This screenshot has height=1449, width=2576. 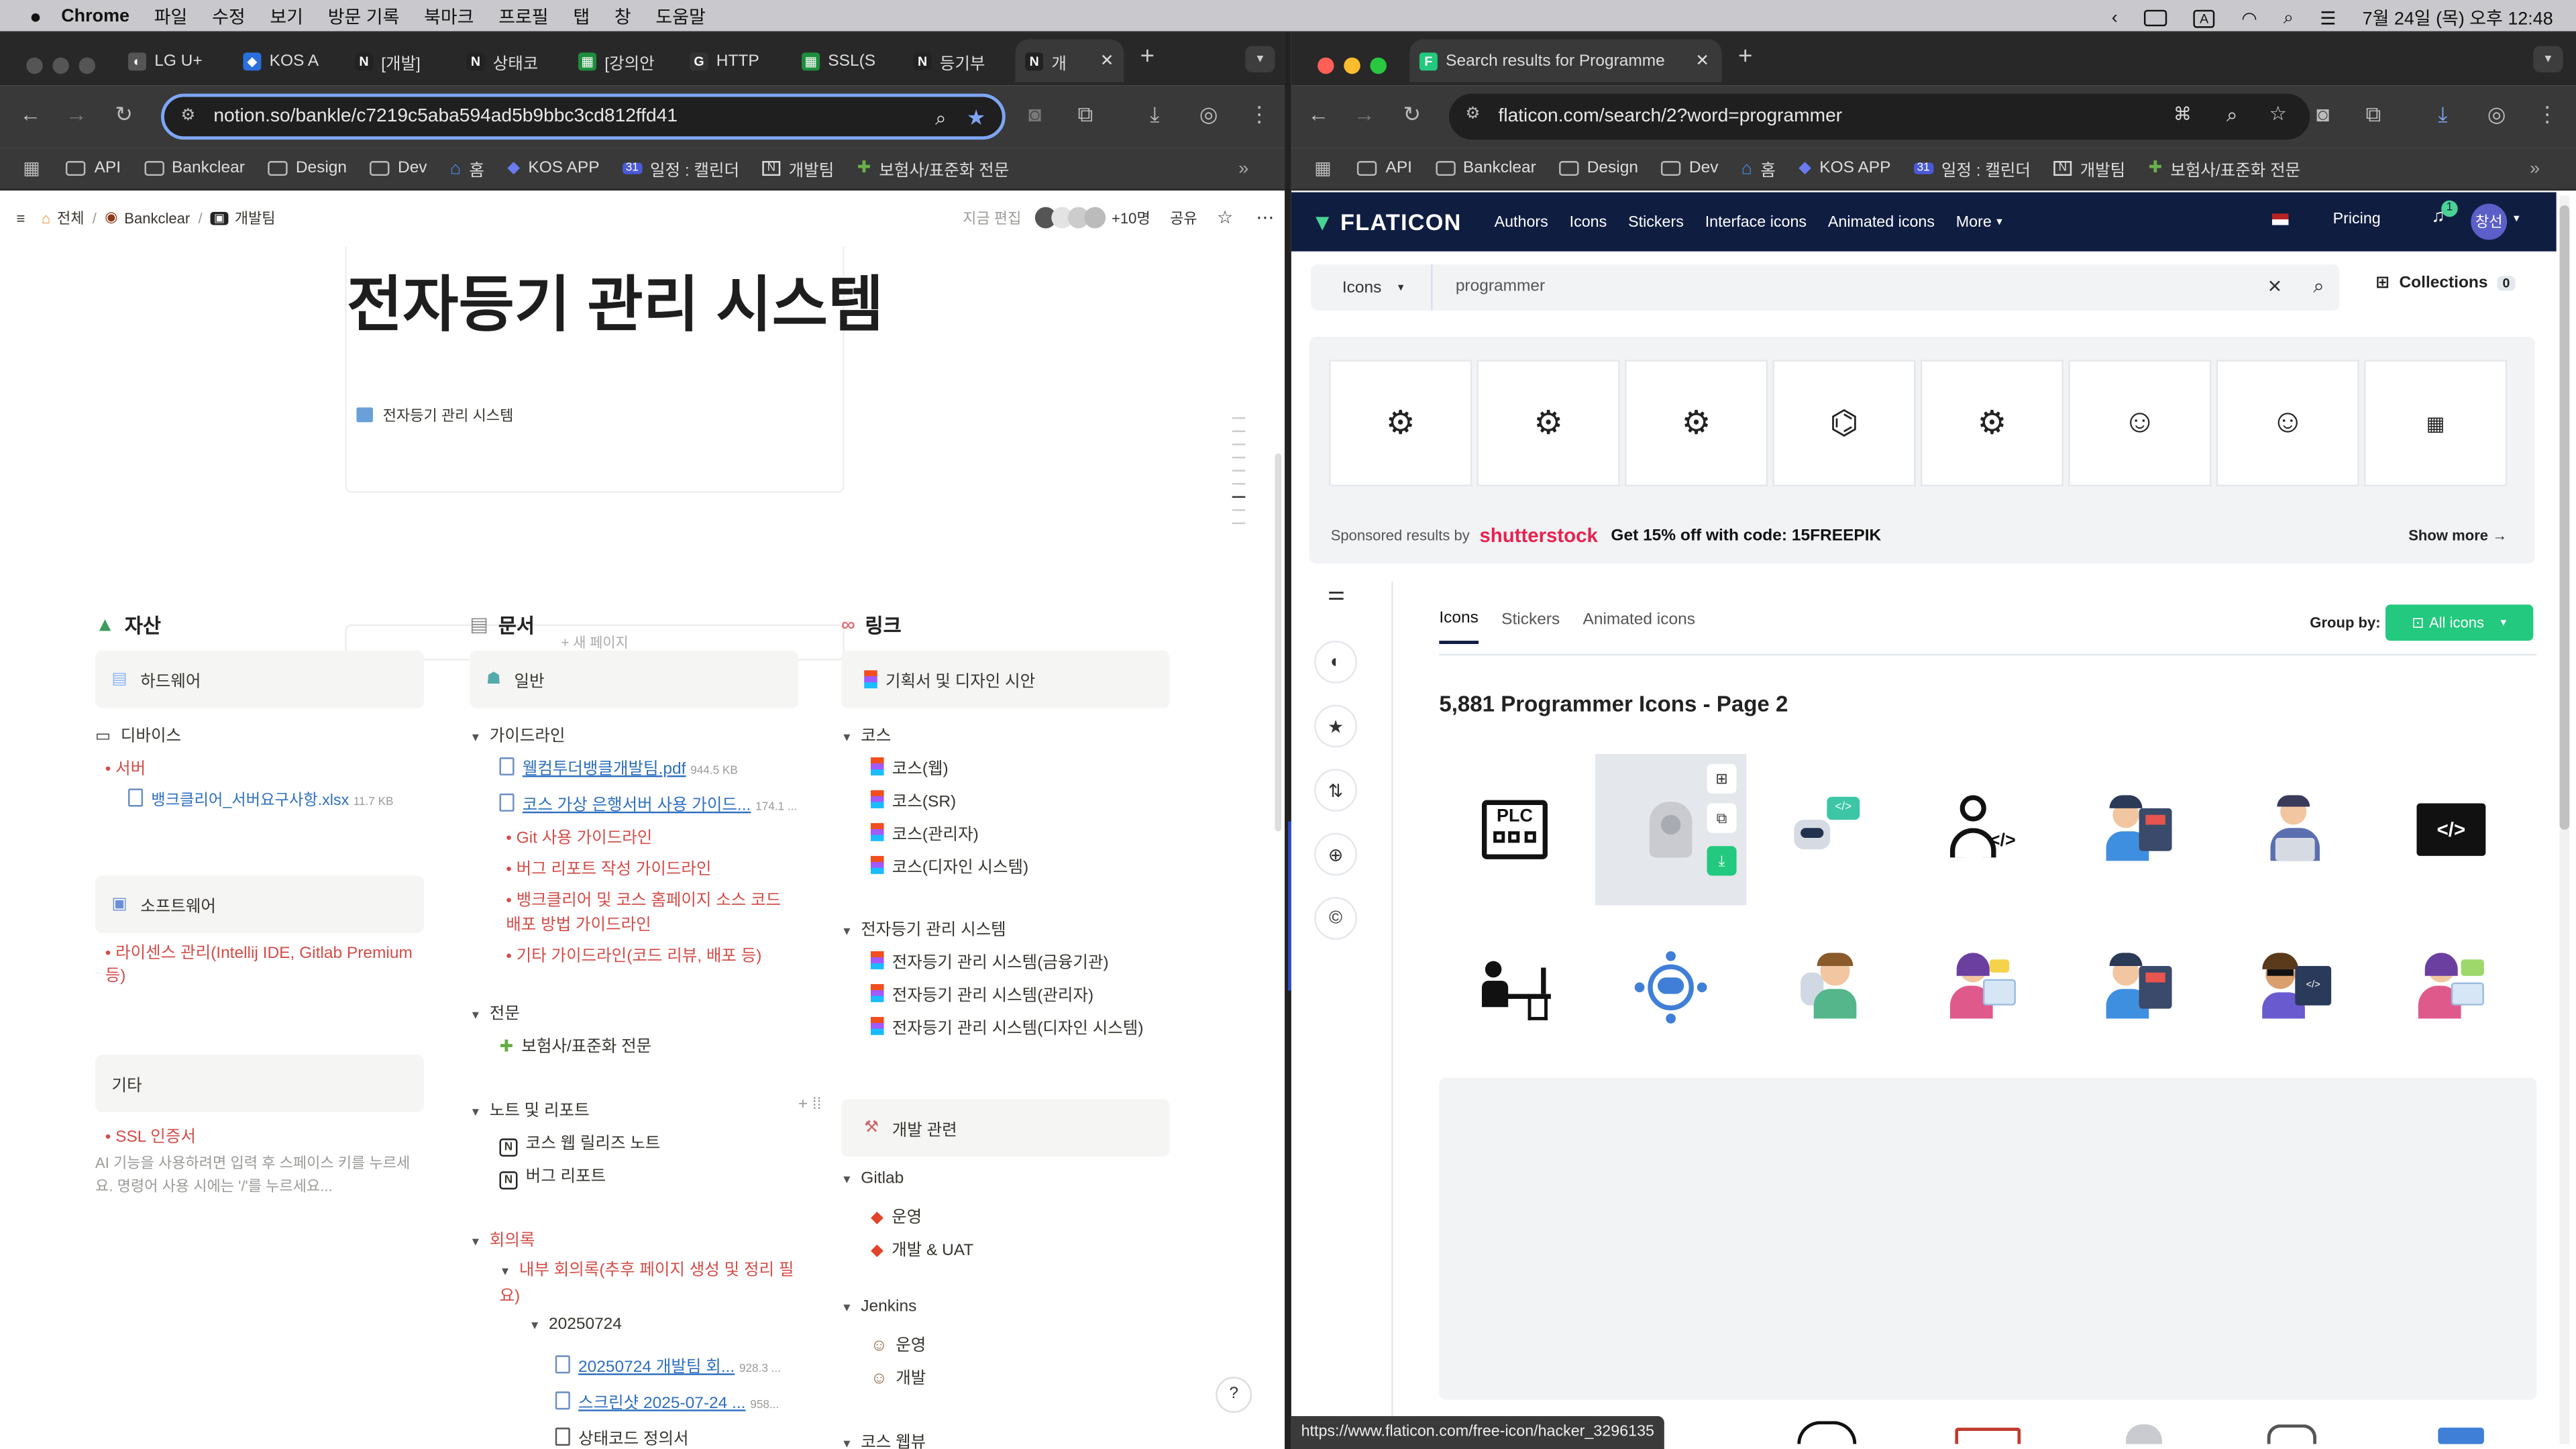 What do you see at coordinates (1974, 222) in the screenshot?
I see `nav-item: More` at bounding box center [1974, 222].